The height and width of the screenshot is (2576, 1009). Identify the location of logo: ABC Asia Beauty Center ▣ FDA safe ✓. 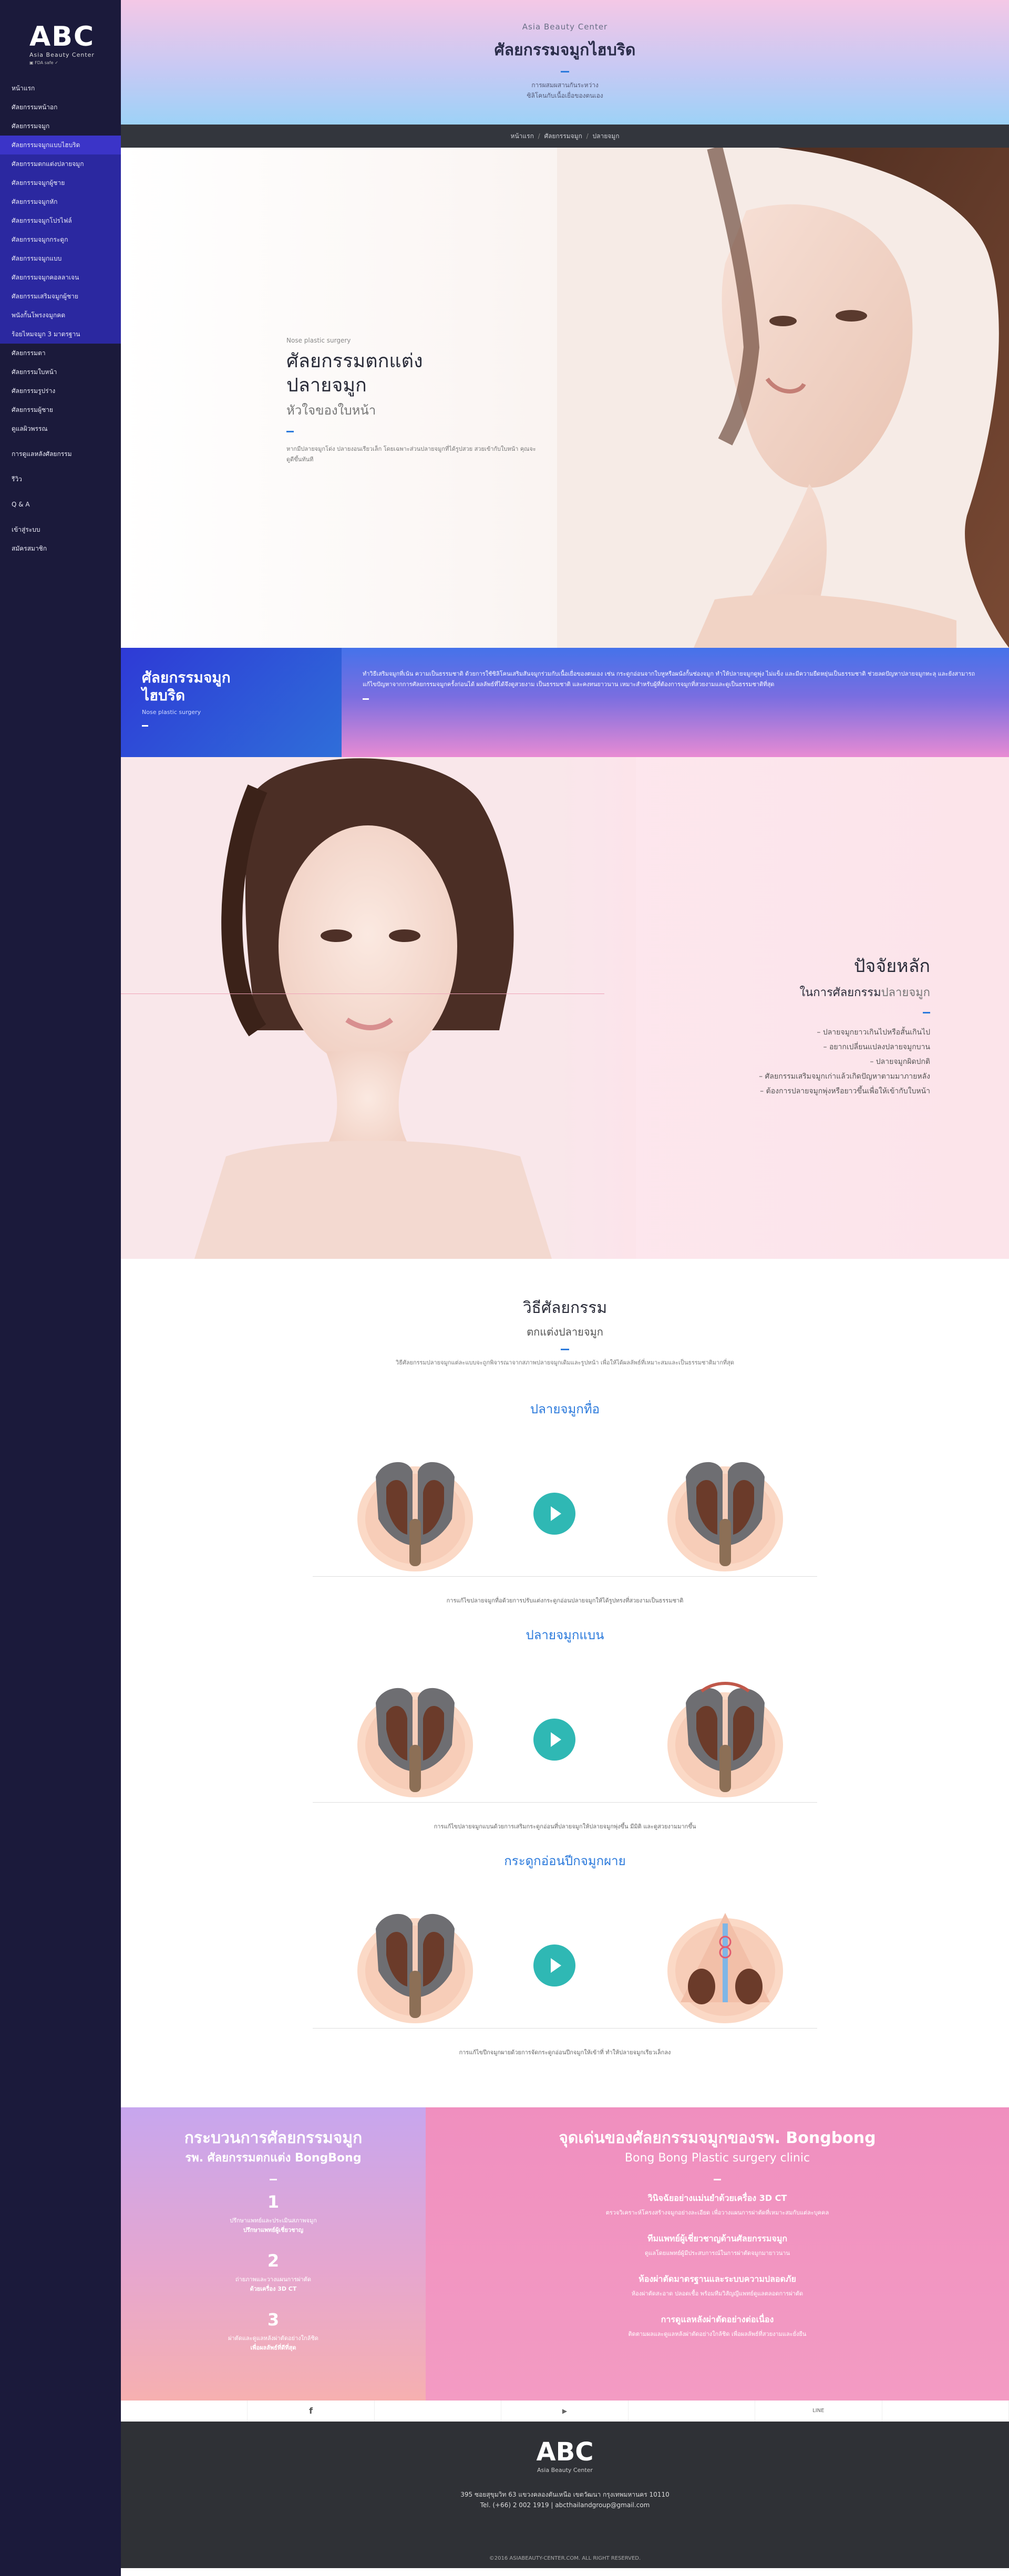
(60, 39).